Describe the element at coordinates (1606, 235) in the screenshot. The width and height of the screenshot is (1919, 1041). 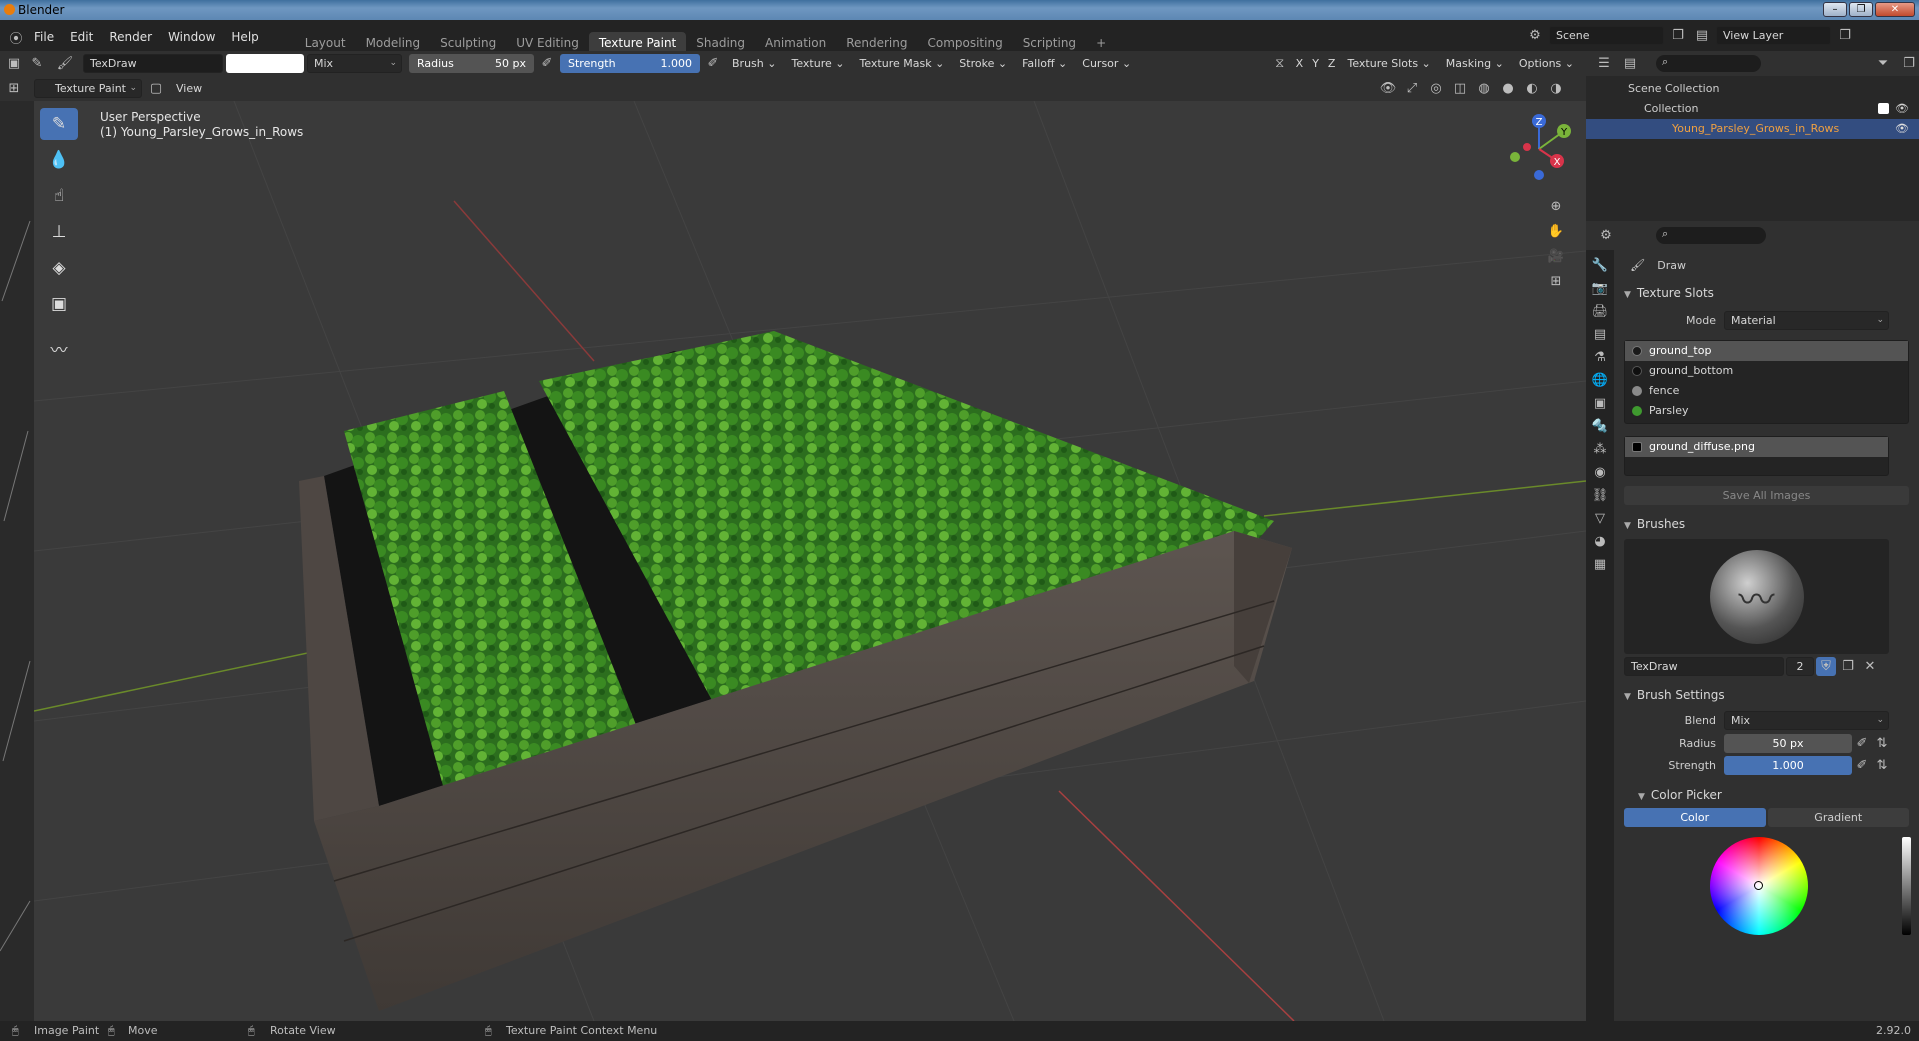
I see `properties-editor-icon: ⚙` at that location.